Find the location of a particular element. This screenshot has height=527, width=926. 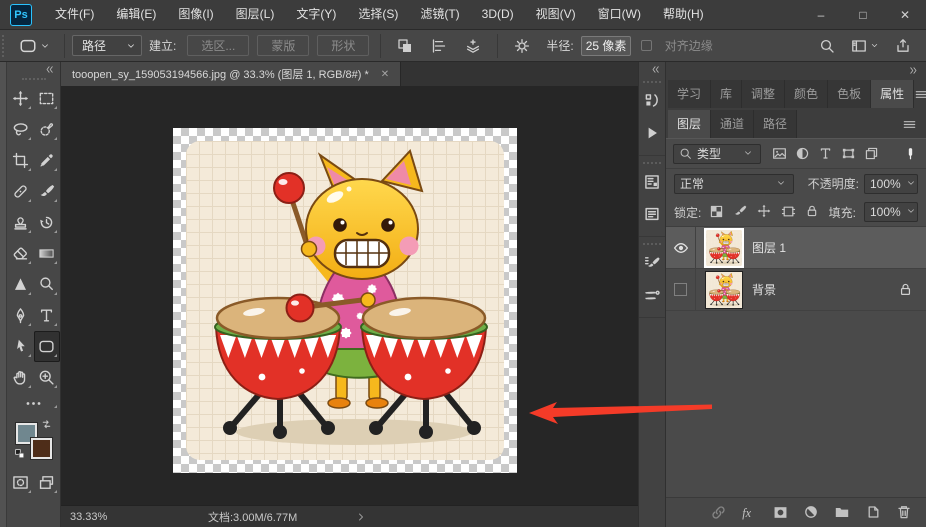

sharpen-tool is located at coordinates (21, 284).